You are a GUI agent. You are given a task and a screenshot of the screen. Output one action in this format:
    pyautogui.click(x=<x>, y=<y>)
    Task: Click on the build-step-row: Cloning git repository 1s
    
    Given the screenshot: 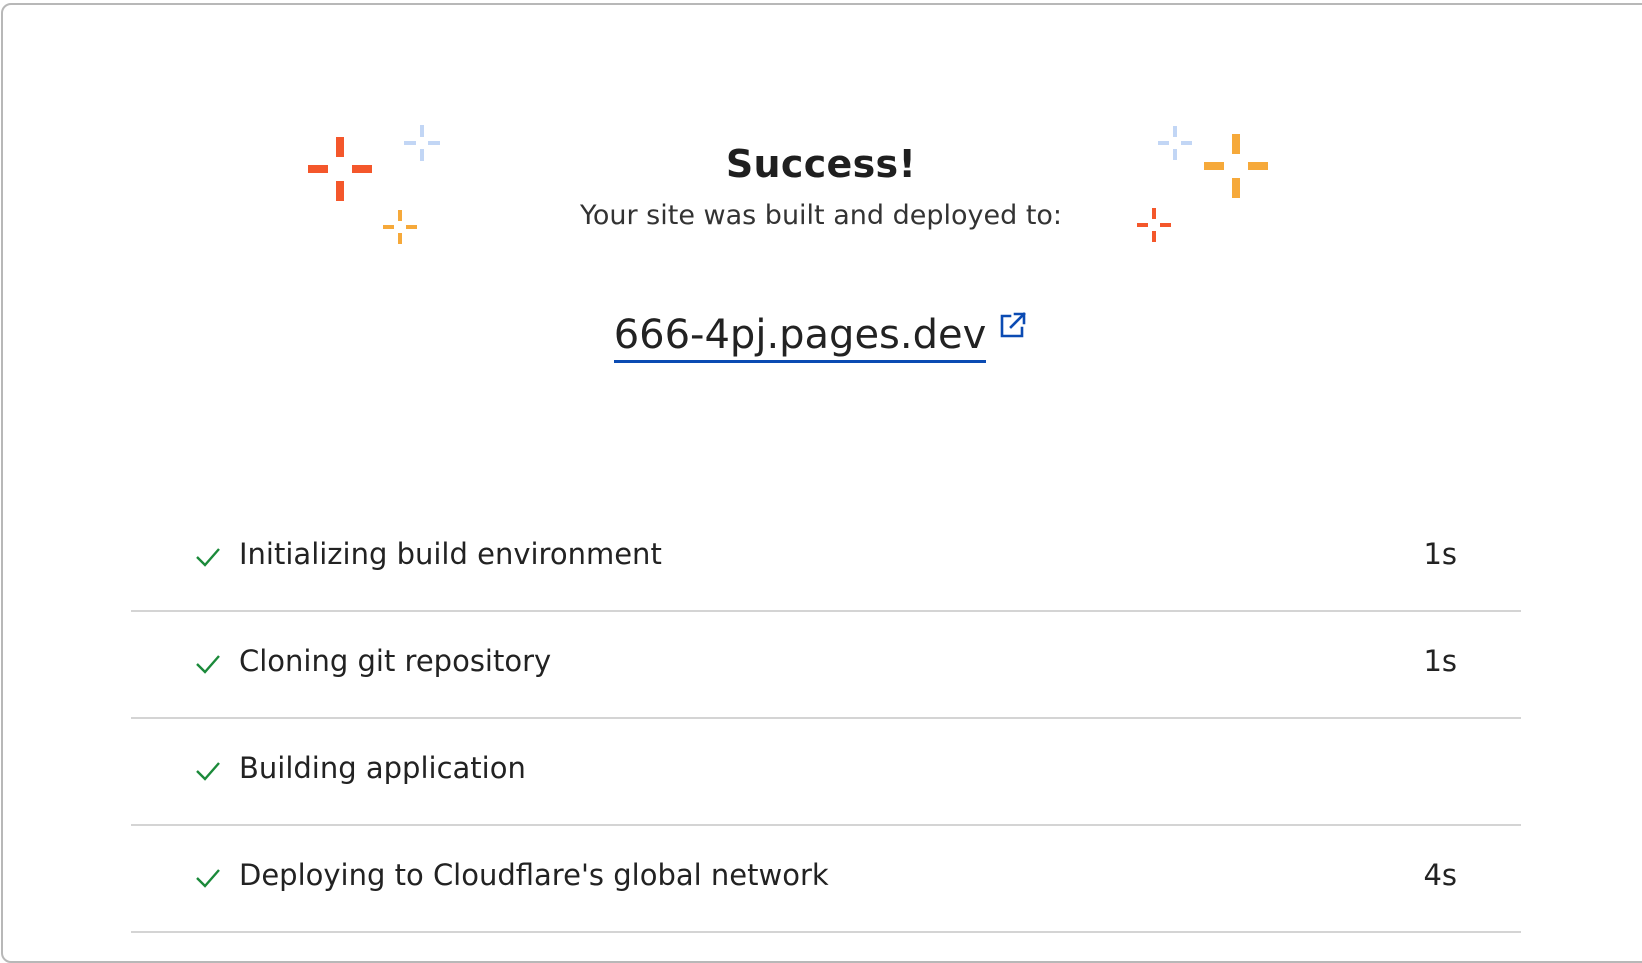 What is the action you would take?
    pyautogui.click(x=826, y=665)
    